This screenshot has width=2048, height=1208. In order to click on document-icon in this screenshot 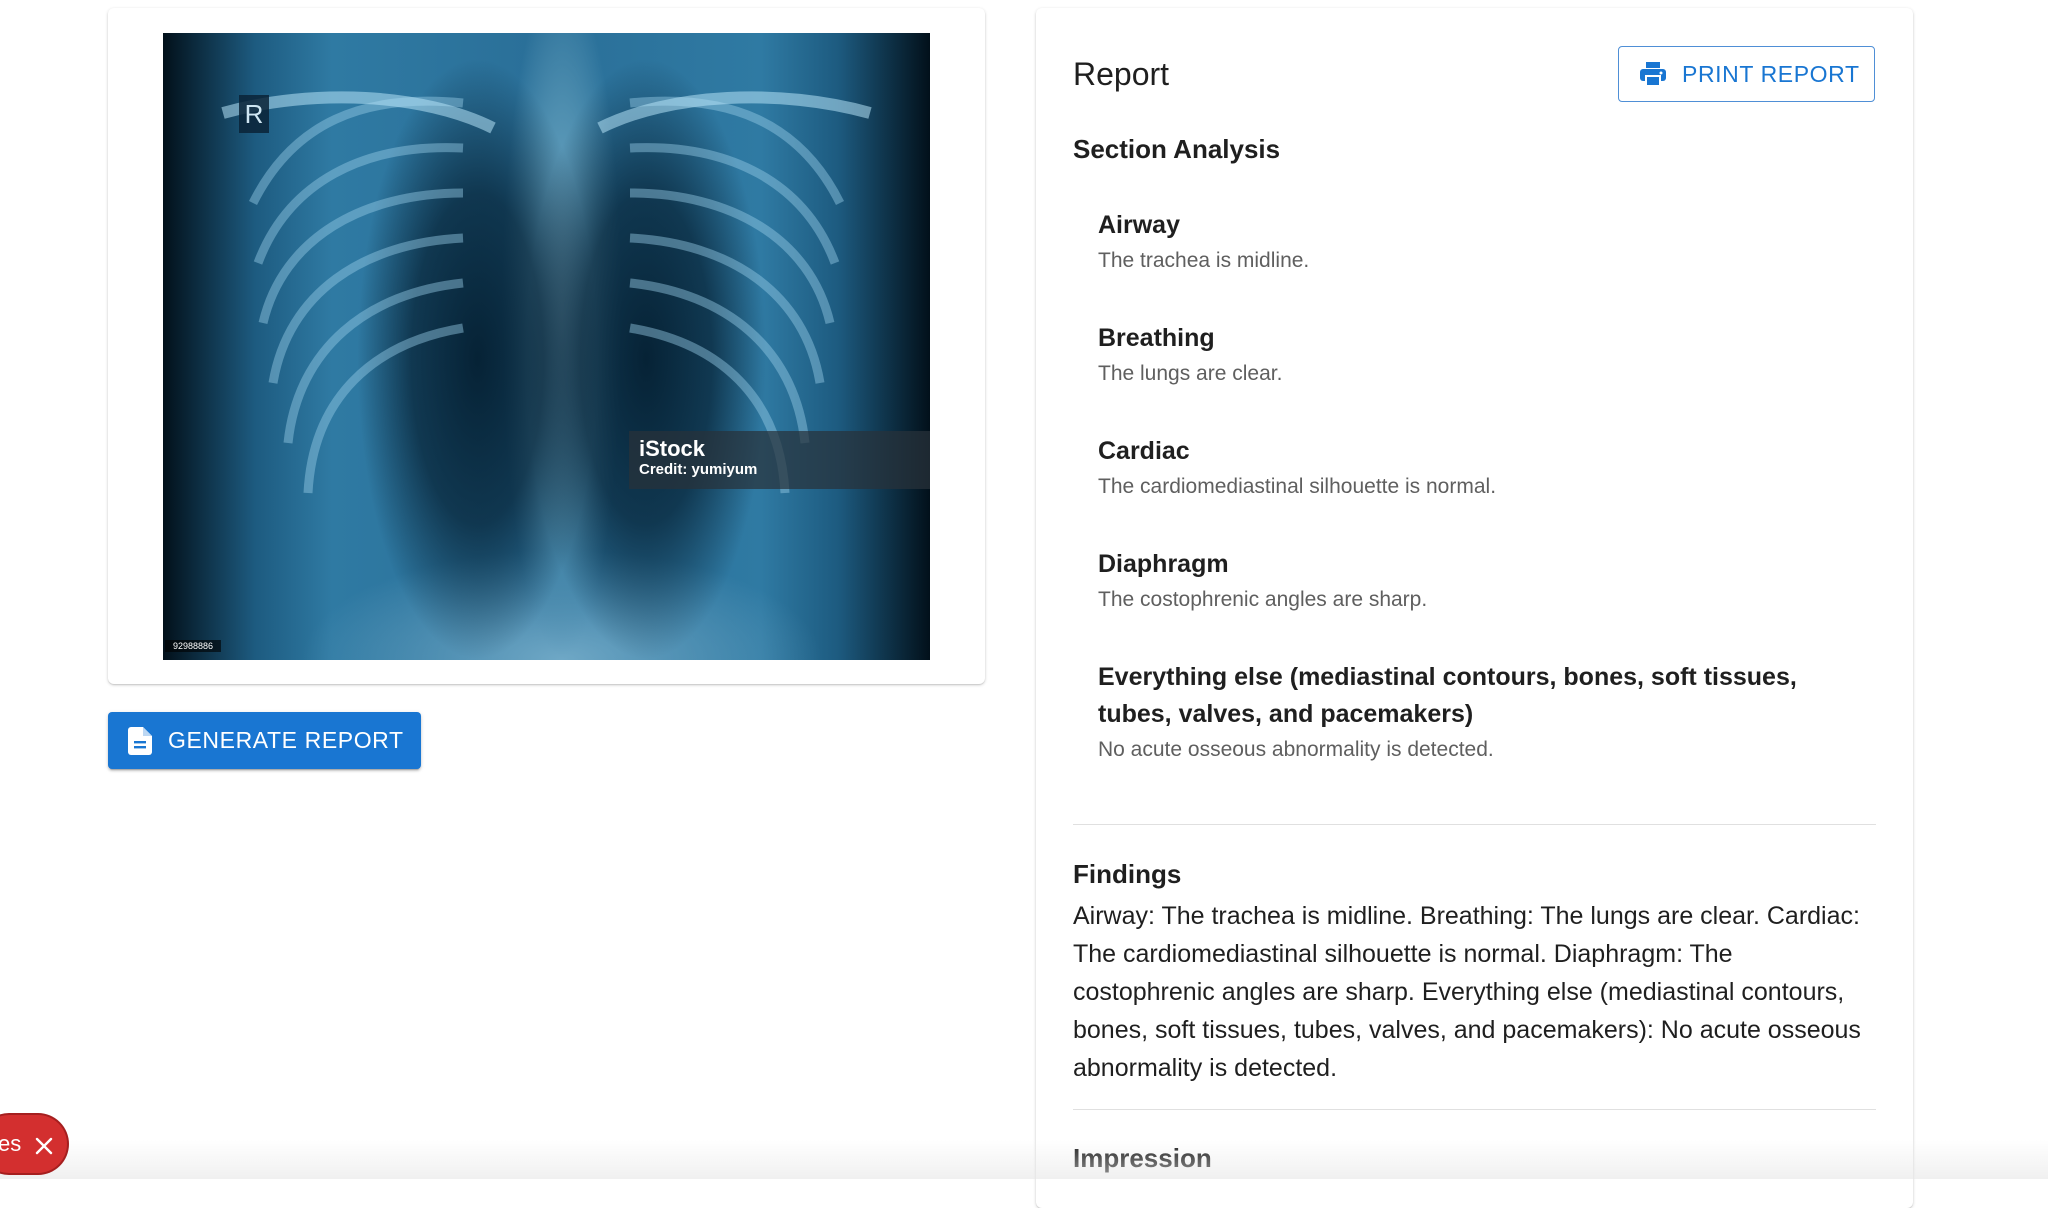, I will do `click(140, 740)`.